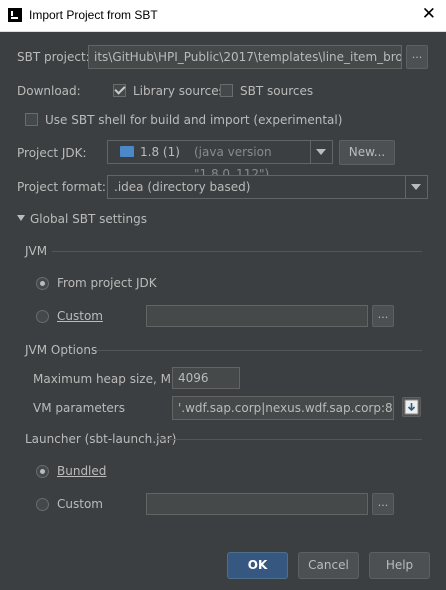 This screenshot has width=446, height=590. I want to click on heap-size-label: Maximum heap size, MB, so click(106, 379).